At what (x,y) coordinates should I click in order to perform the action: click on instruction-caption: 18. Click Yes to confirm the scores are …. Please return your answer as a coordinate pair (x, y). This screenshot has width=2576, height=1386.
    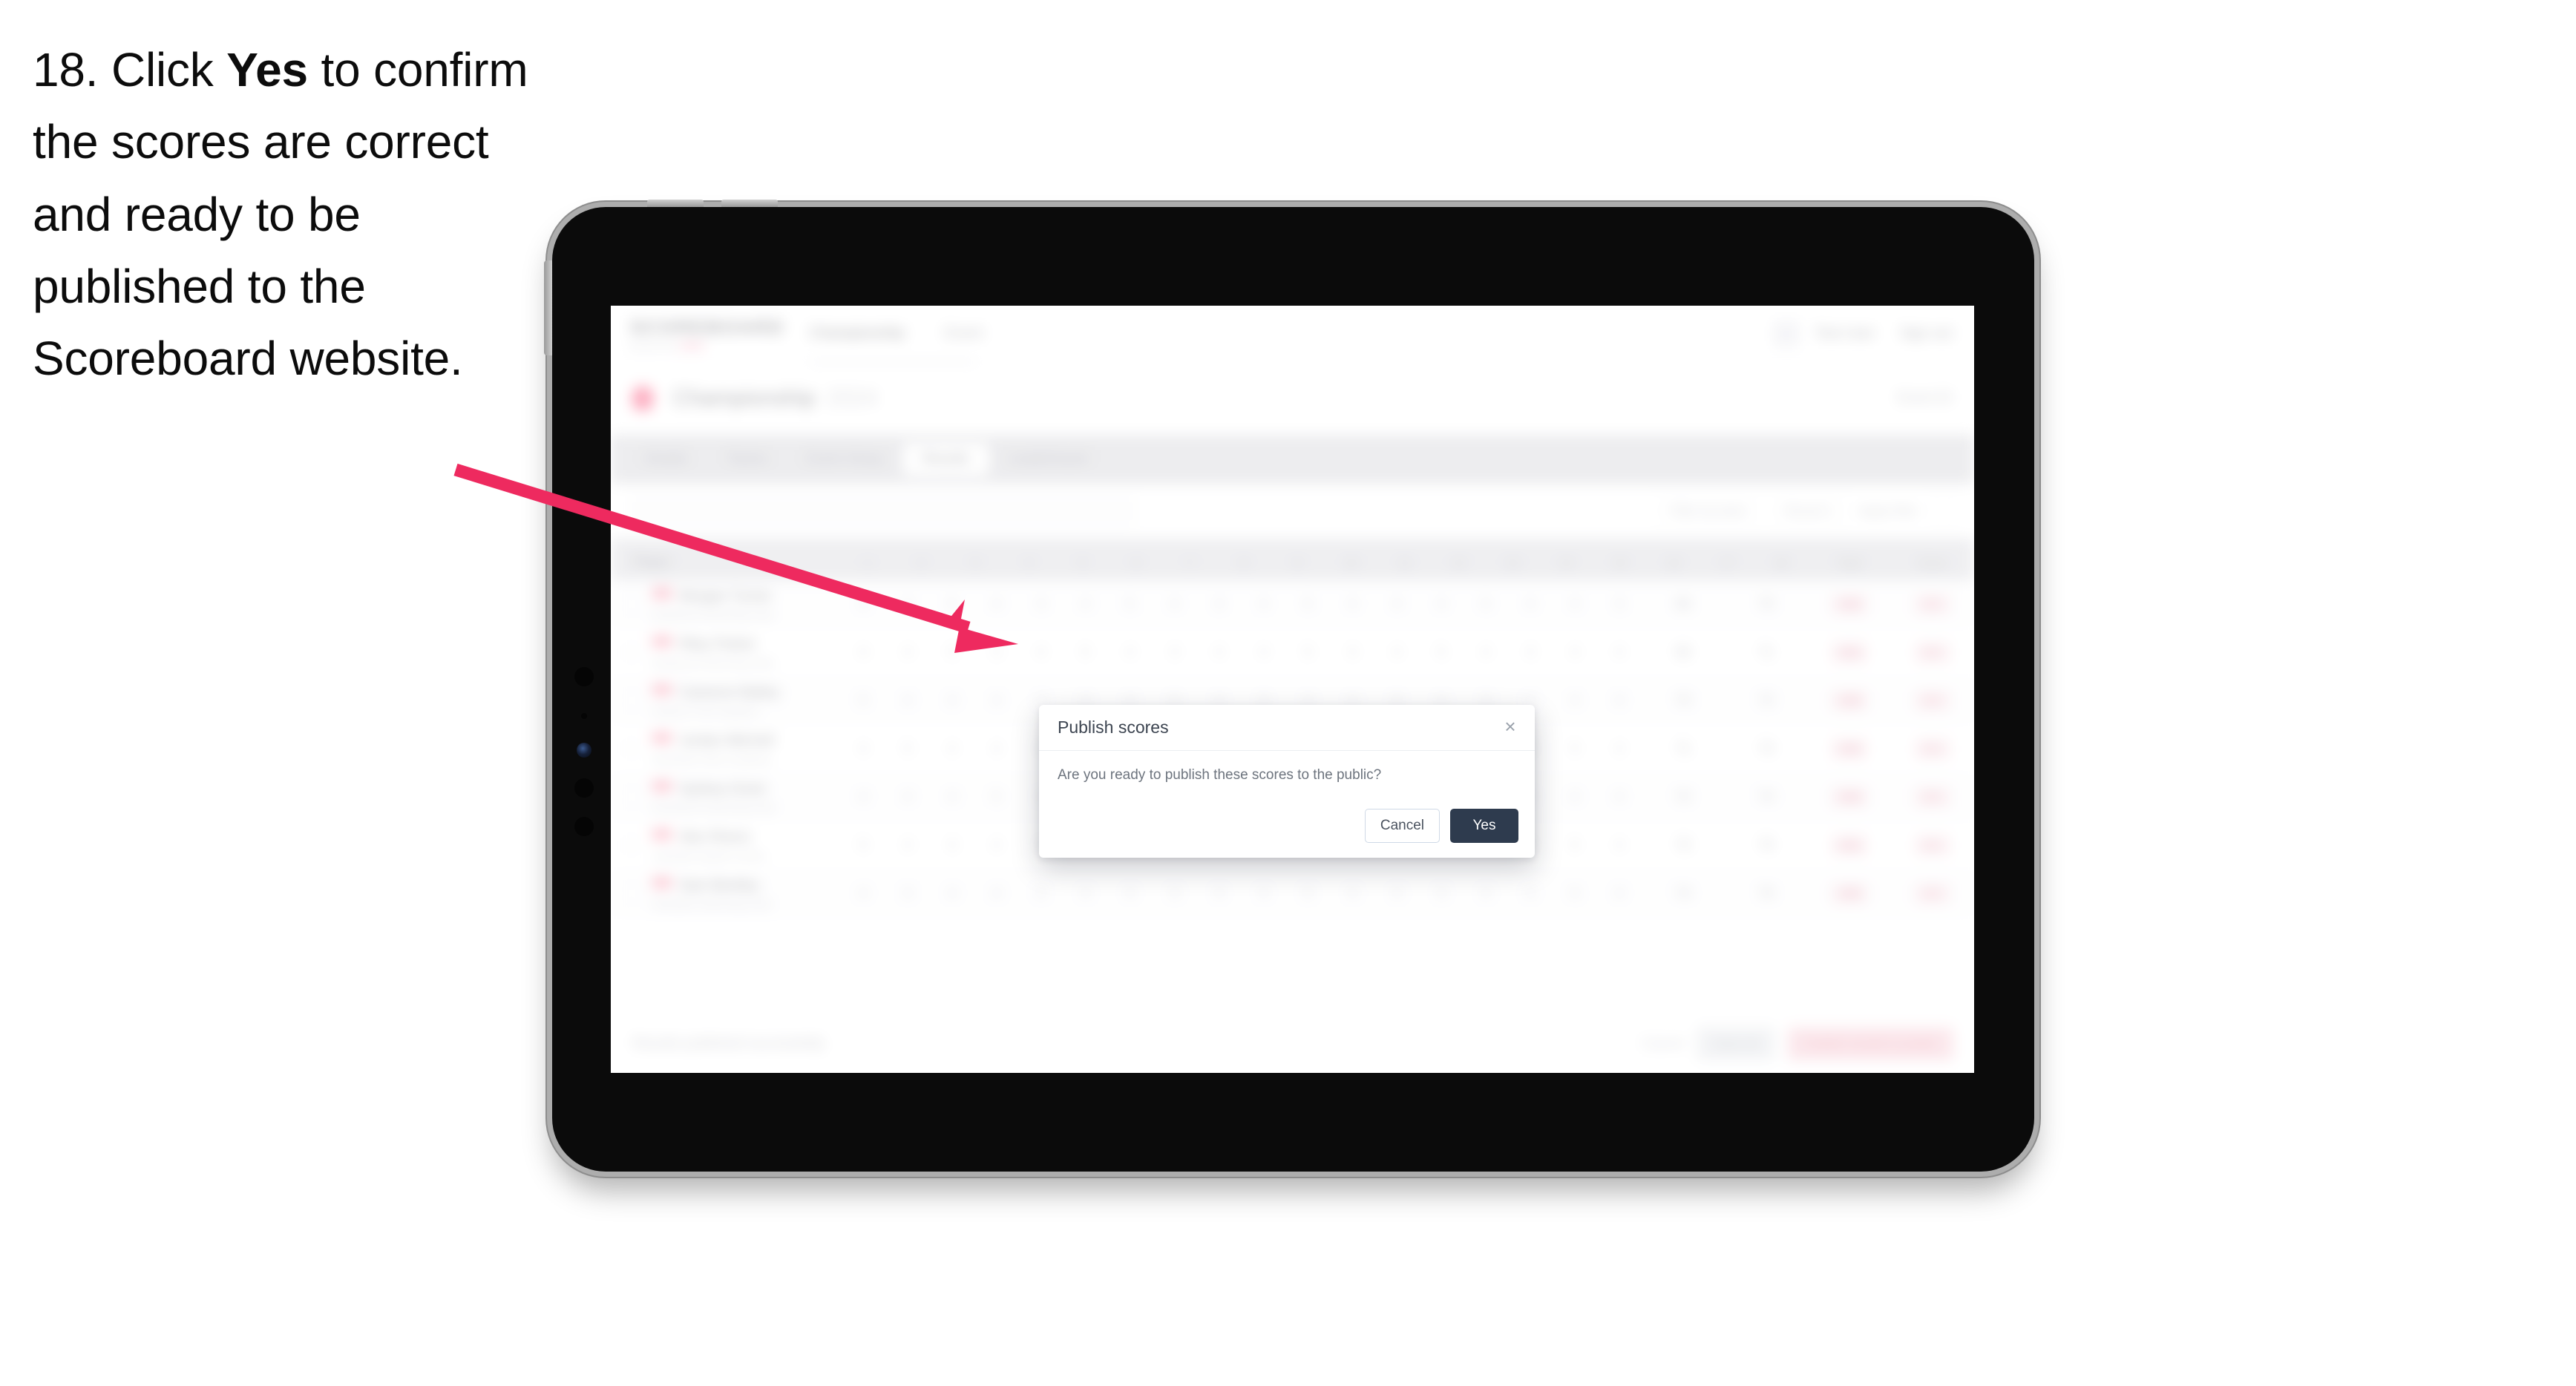
    Looking at the image, I should click on (292, 214).